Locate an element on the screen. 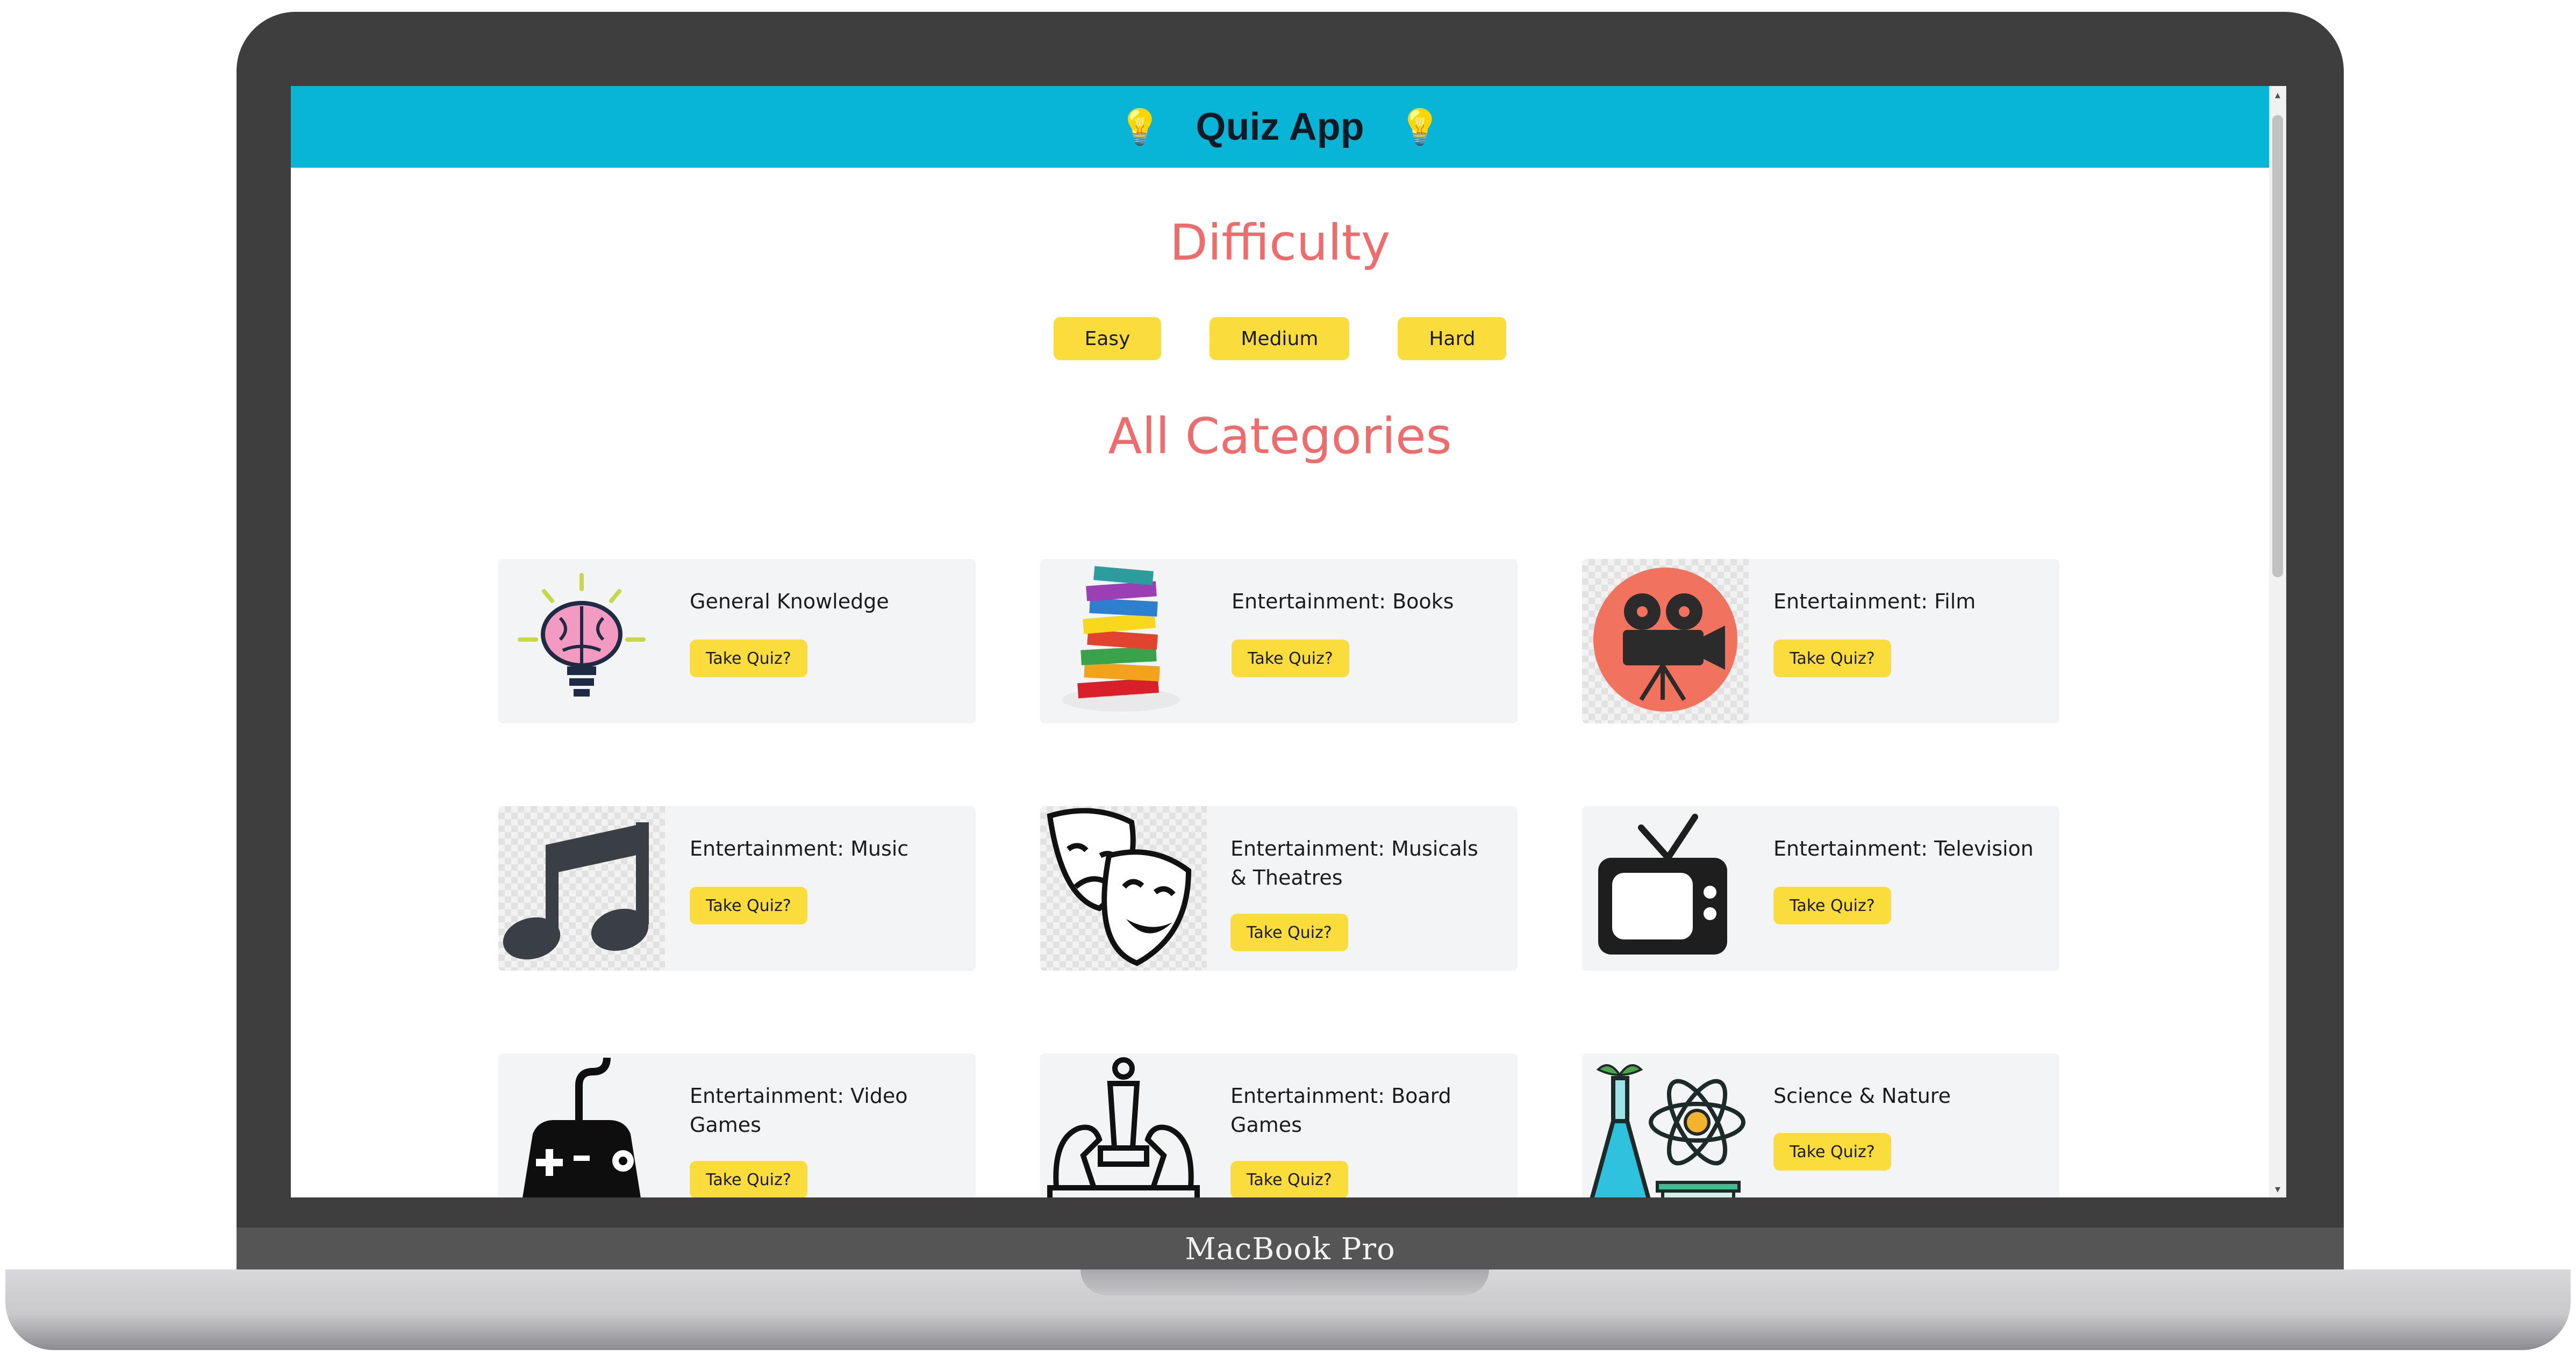 The width and height of the screenshot is (2576, 1356). category-card-television: Entertainment: Television Take Quiz? is located at coordinates (1820, 888).